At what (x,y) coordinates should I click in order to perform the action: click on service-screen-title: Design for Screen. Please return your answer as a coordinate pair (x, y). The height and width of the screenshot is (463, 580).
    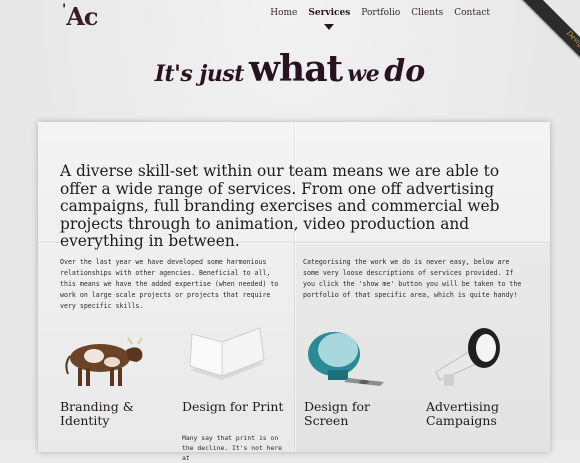
    Looking at the image, I should click on (337, 413).